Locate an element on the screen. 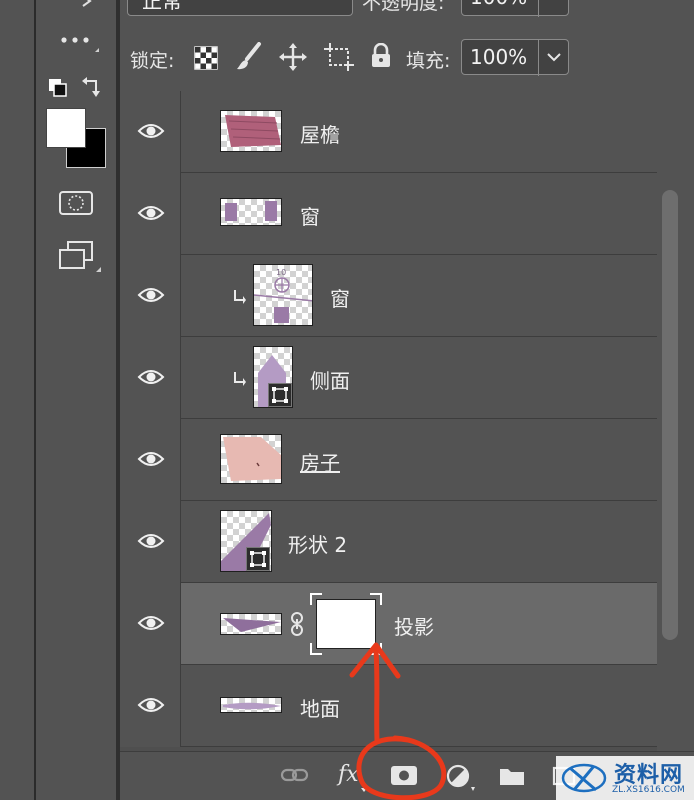 The width and height of the screenshot is (694, 800). annotation-arrow is located at coordinates (376, 695).